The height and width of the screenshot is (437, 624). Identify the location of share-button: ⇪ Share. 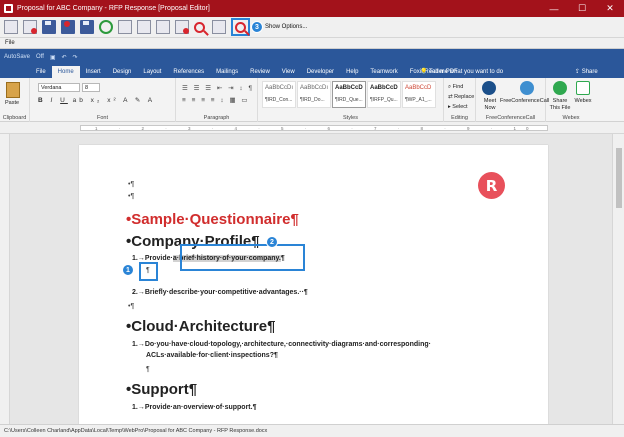
(586, 72).